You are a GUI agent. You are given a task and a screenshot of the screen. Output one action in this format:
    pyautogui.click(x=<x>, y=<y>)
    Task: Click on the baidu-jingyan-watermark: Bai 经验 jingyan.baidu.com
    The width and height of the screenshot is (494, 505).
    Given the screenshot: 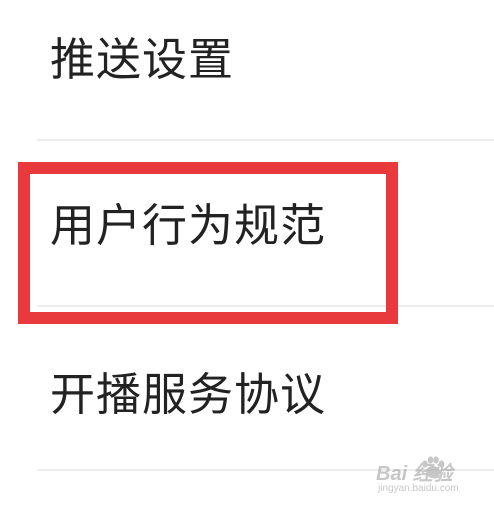 What is the action you would take?
    pyautogui.click(x=427, y=477)
    